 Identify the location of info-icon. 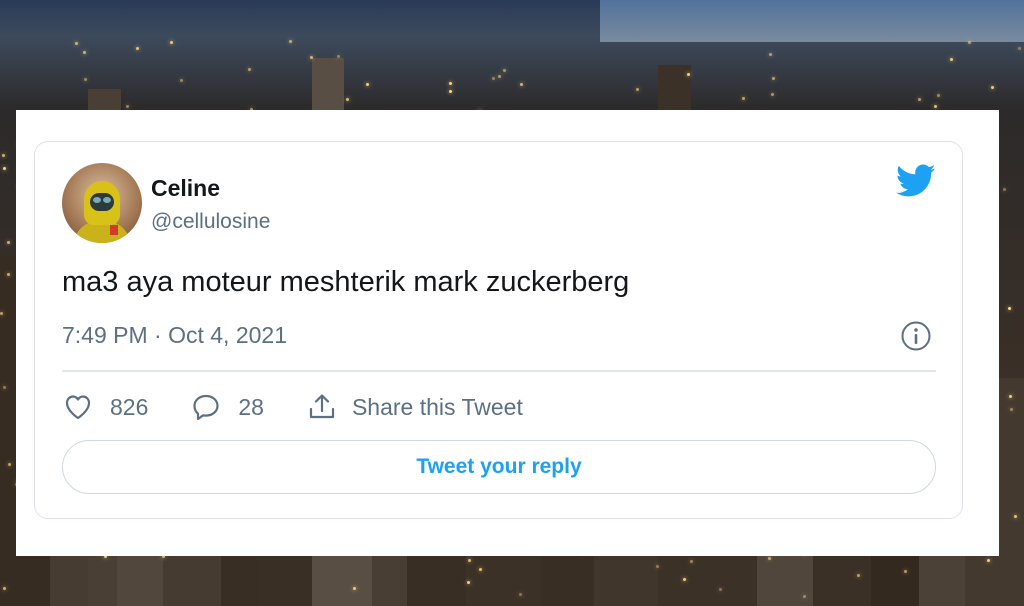
(916, 336).